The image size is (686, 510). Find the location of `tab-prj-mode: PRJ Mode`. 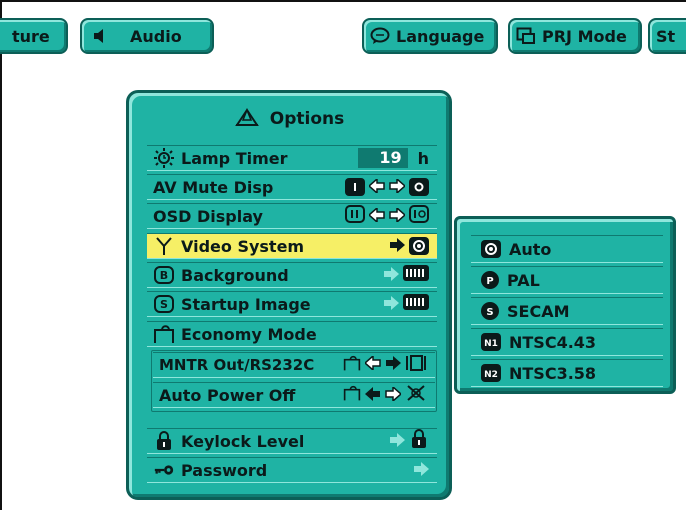

tab-prj-mode: PRJ Mode is located at coordinates (575, 36).